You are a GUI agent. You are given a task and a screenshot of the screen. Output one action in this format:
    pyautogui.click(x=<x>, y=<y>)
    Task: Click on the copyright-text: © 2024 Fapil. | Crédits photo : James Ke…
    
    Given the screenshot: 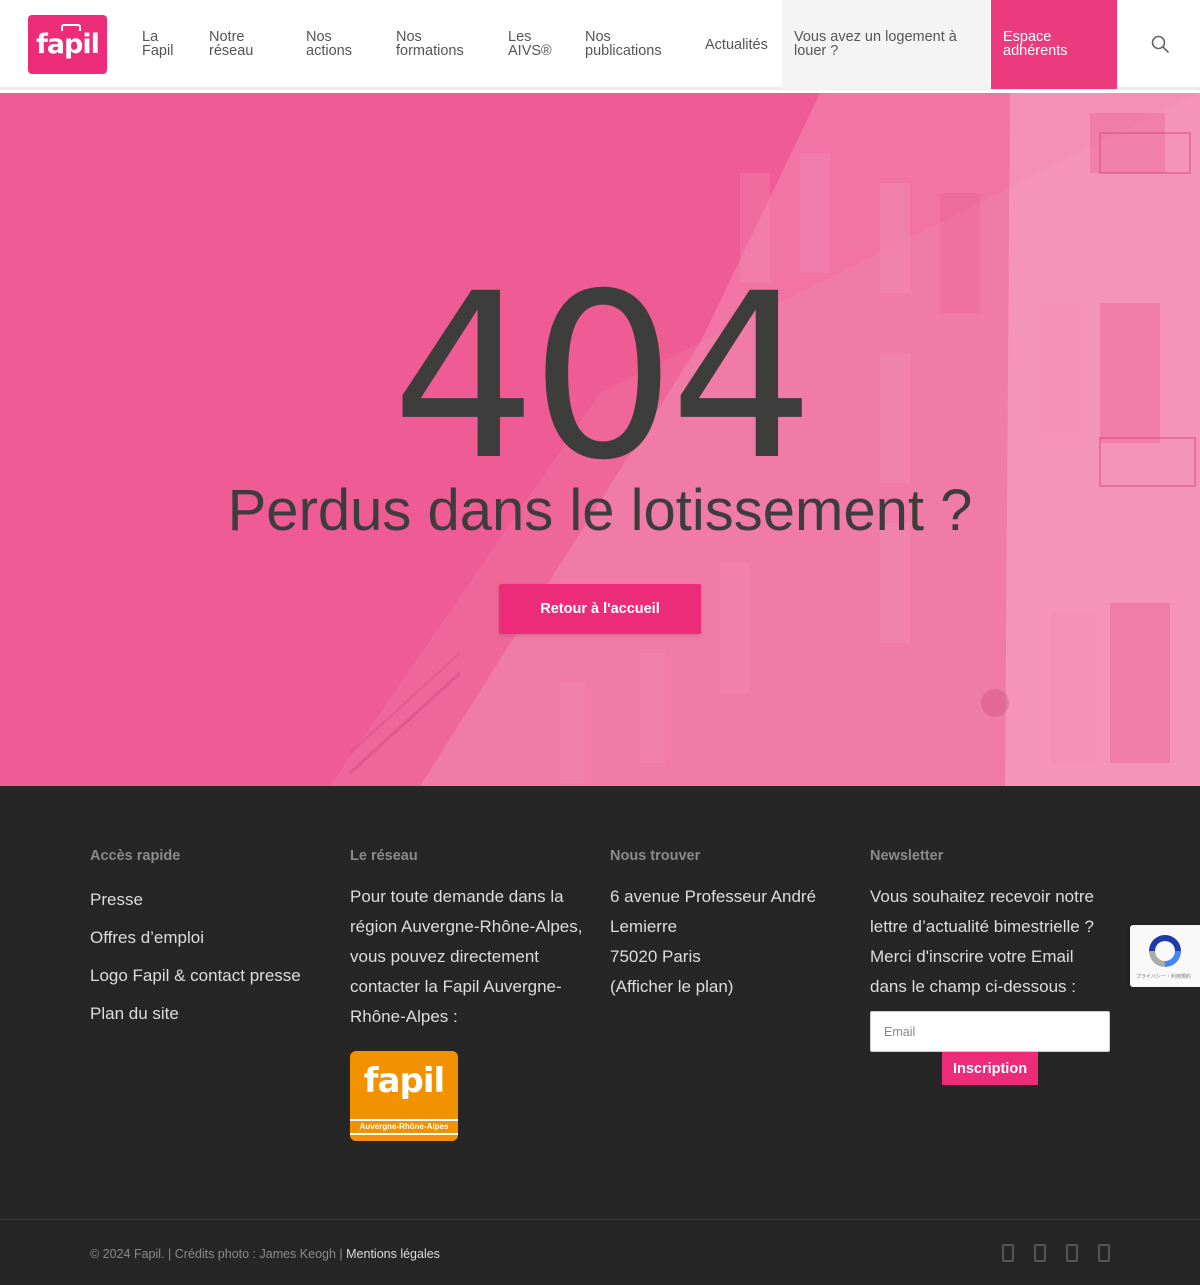 What is the action you would take?
    pyautogui.click(x=265, y=1254)
    